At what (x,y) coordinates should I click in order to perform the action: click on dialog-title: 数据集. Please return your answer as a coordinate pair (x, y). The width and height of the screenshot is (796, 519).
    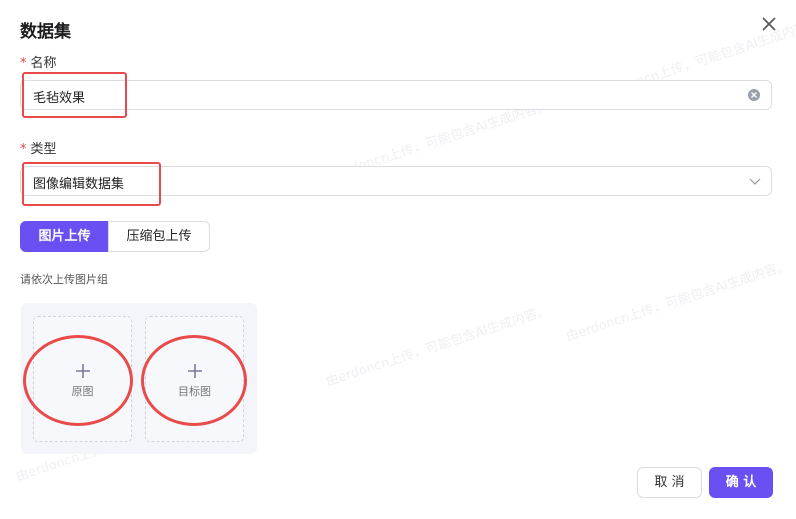
    Looking at the image, I should click on (45, 32).